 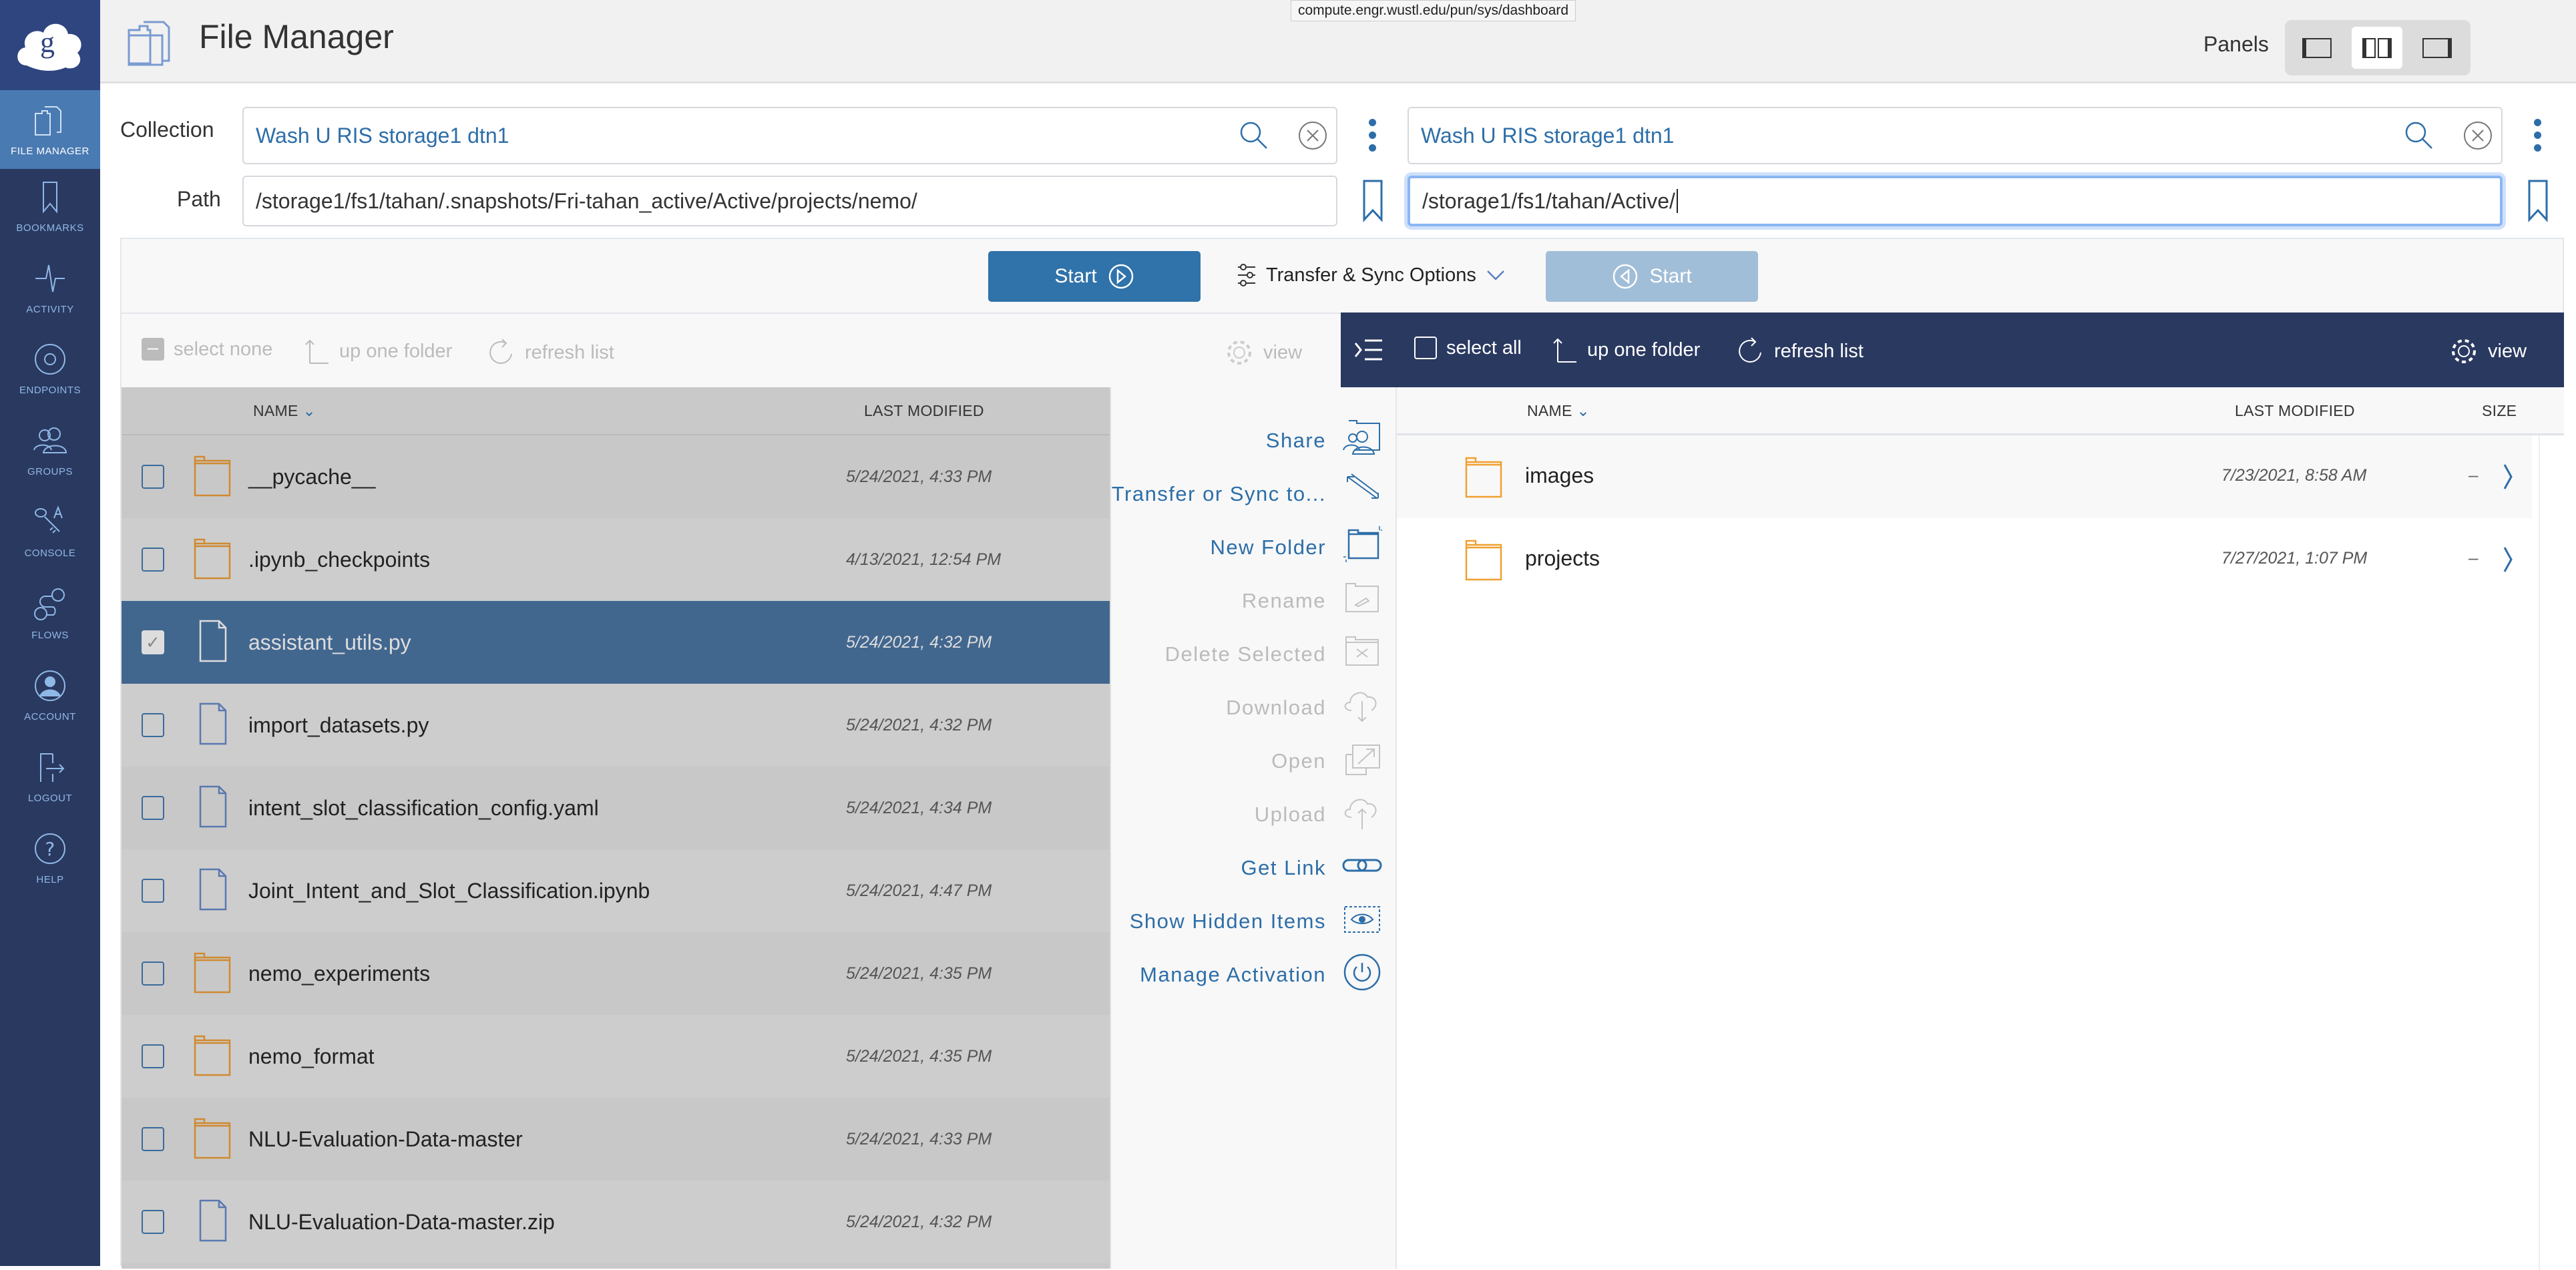 What do you see at coordinates (551, 352) in the screenshot?
I see `left-refresh-button: refresh list` at bounding box center [551, 352].